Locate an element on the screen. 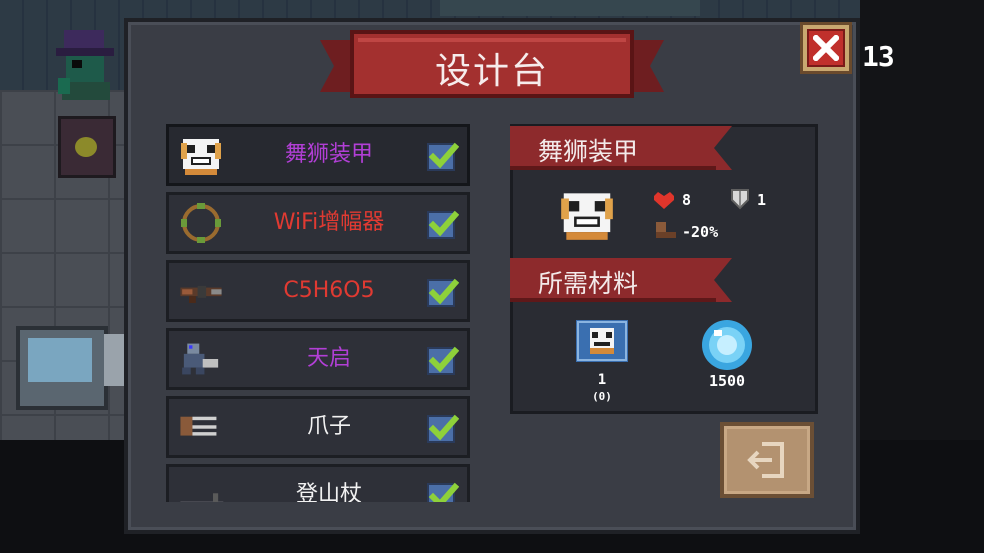 The height and width of the screenshot is (553, 984). counter-value: 13 is located at coordinates (878, 56).